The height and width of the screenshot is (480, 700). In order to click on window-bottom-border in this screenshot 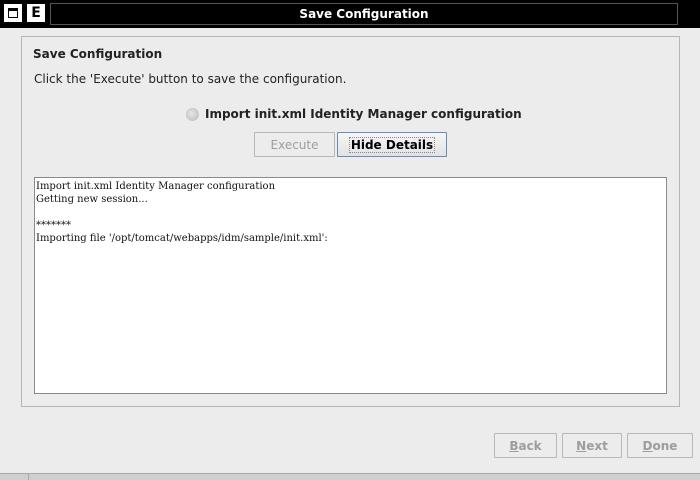, I will do `click(350, 476)`.